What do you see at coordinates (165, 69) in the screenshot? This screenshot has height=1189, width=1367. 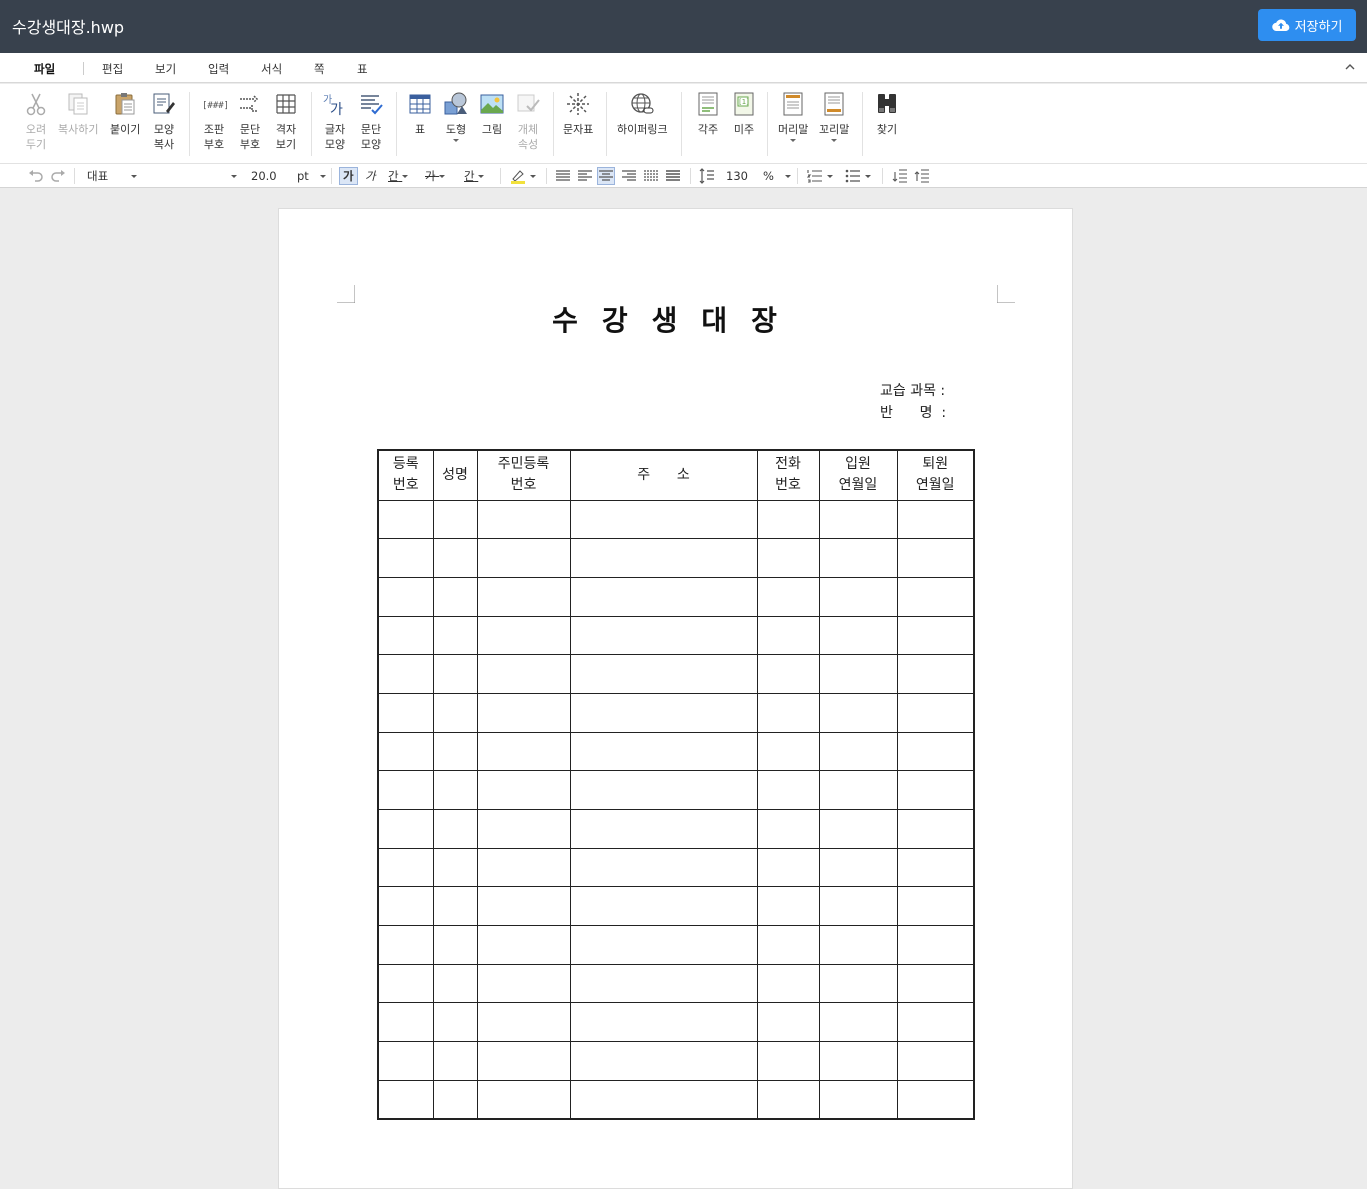 I see `tab-view: 보기` at bounding box center [165, 69].